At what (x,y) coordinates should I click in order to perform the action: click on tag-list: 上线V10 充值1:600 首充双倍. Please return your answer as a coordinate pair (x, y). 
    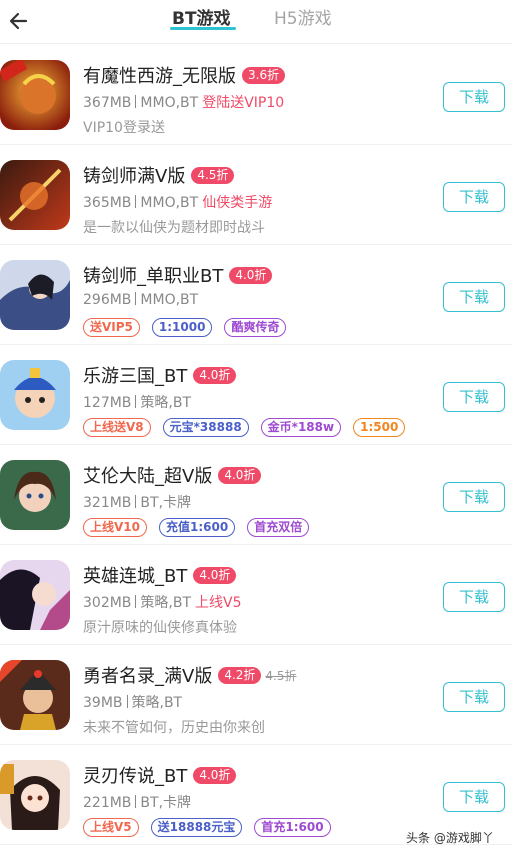
    Looking at the image, I should click on (196, 527).